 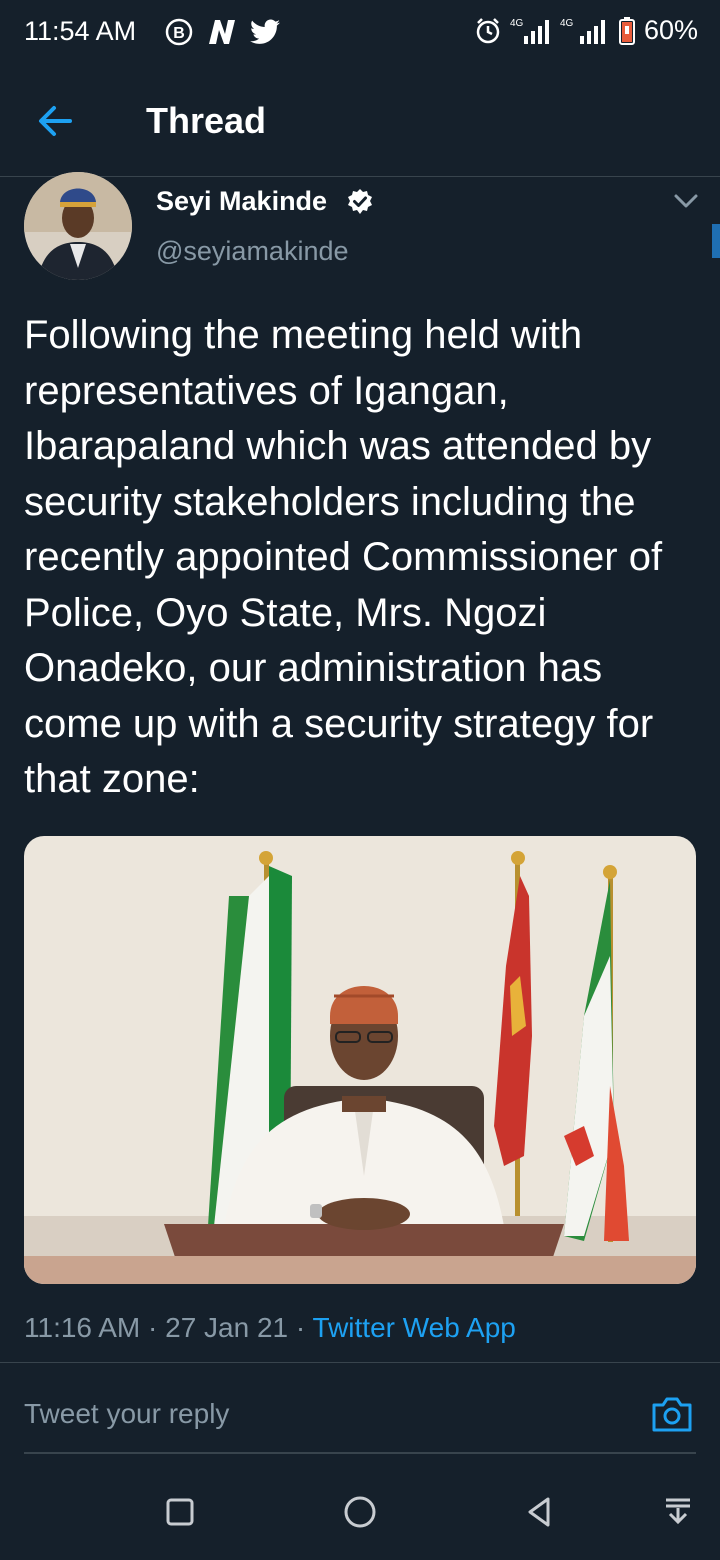 I want to click on divider, so click(x=360, y=1362).